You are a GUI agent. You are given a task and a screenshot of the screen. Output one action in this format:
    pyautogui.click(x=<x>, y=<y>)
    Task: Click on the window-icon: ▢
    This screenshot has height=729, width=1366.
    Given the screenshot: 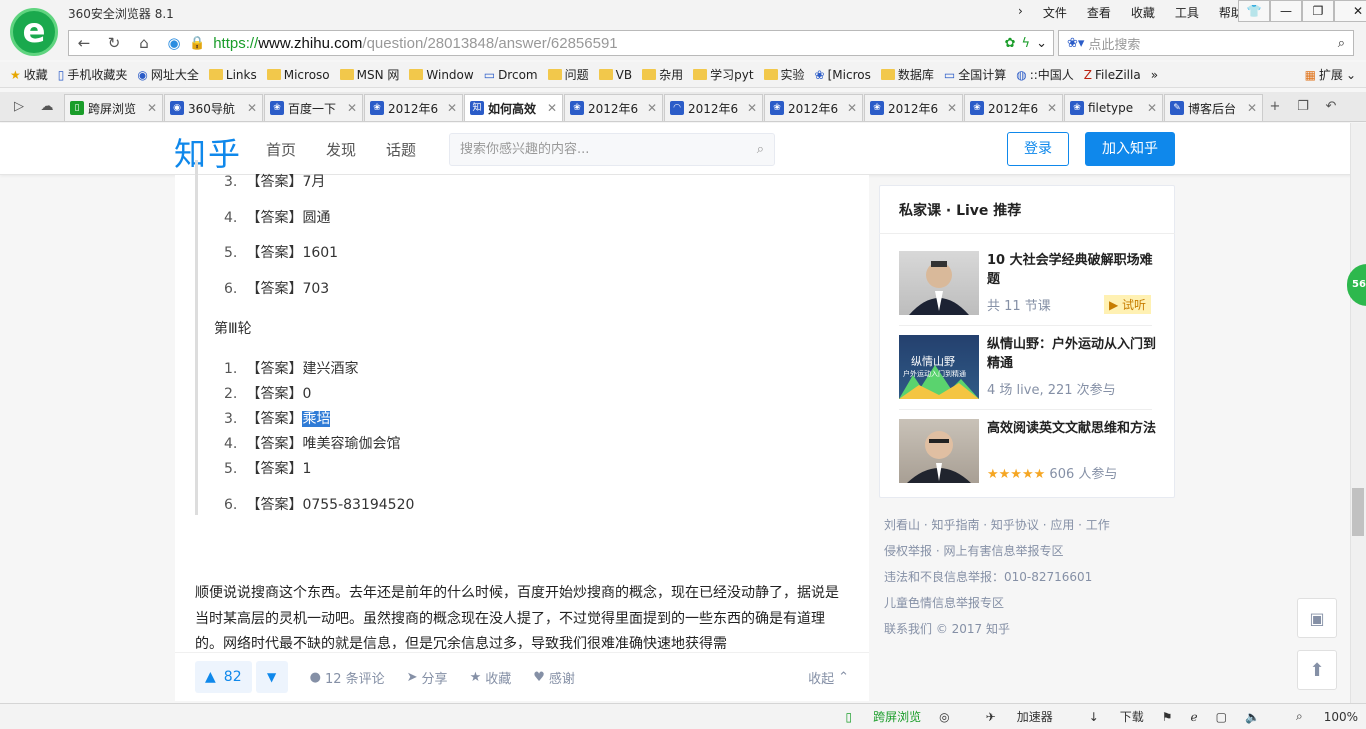 What is the action you would take?
    pyautogui.click(x=1221, y=717)
    